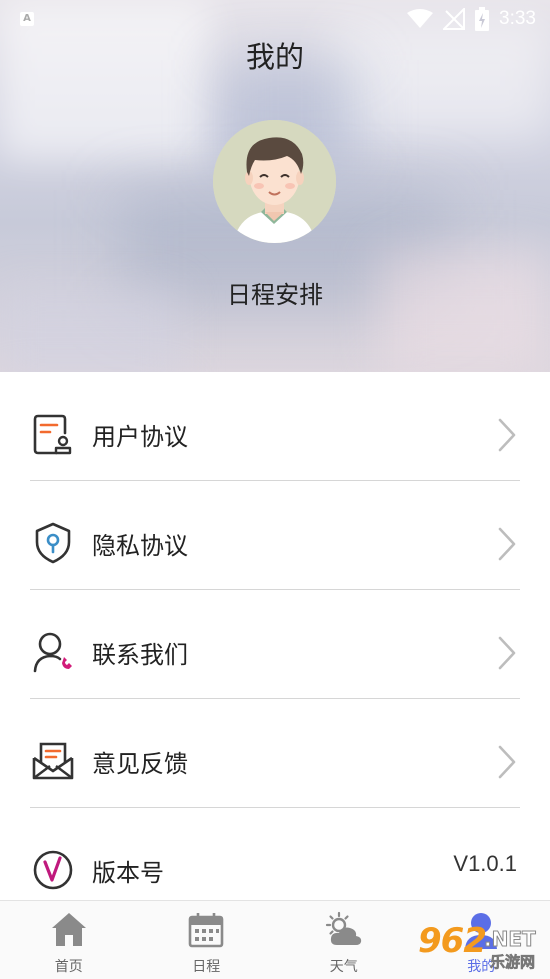 The height and width of the screenshot is (979, 550). I want to click on tab-weather: 天气, so click(344, 940).